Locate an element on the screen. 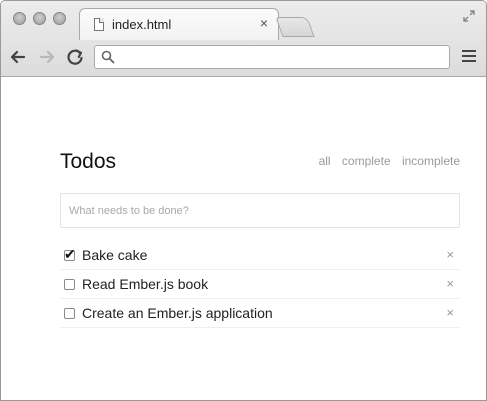 This screenshot has height=401, width=487. address-bar is located at coordinates (272, 57).